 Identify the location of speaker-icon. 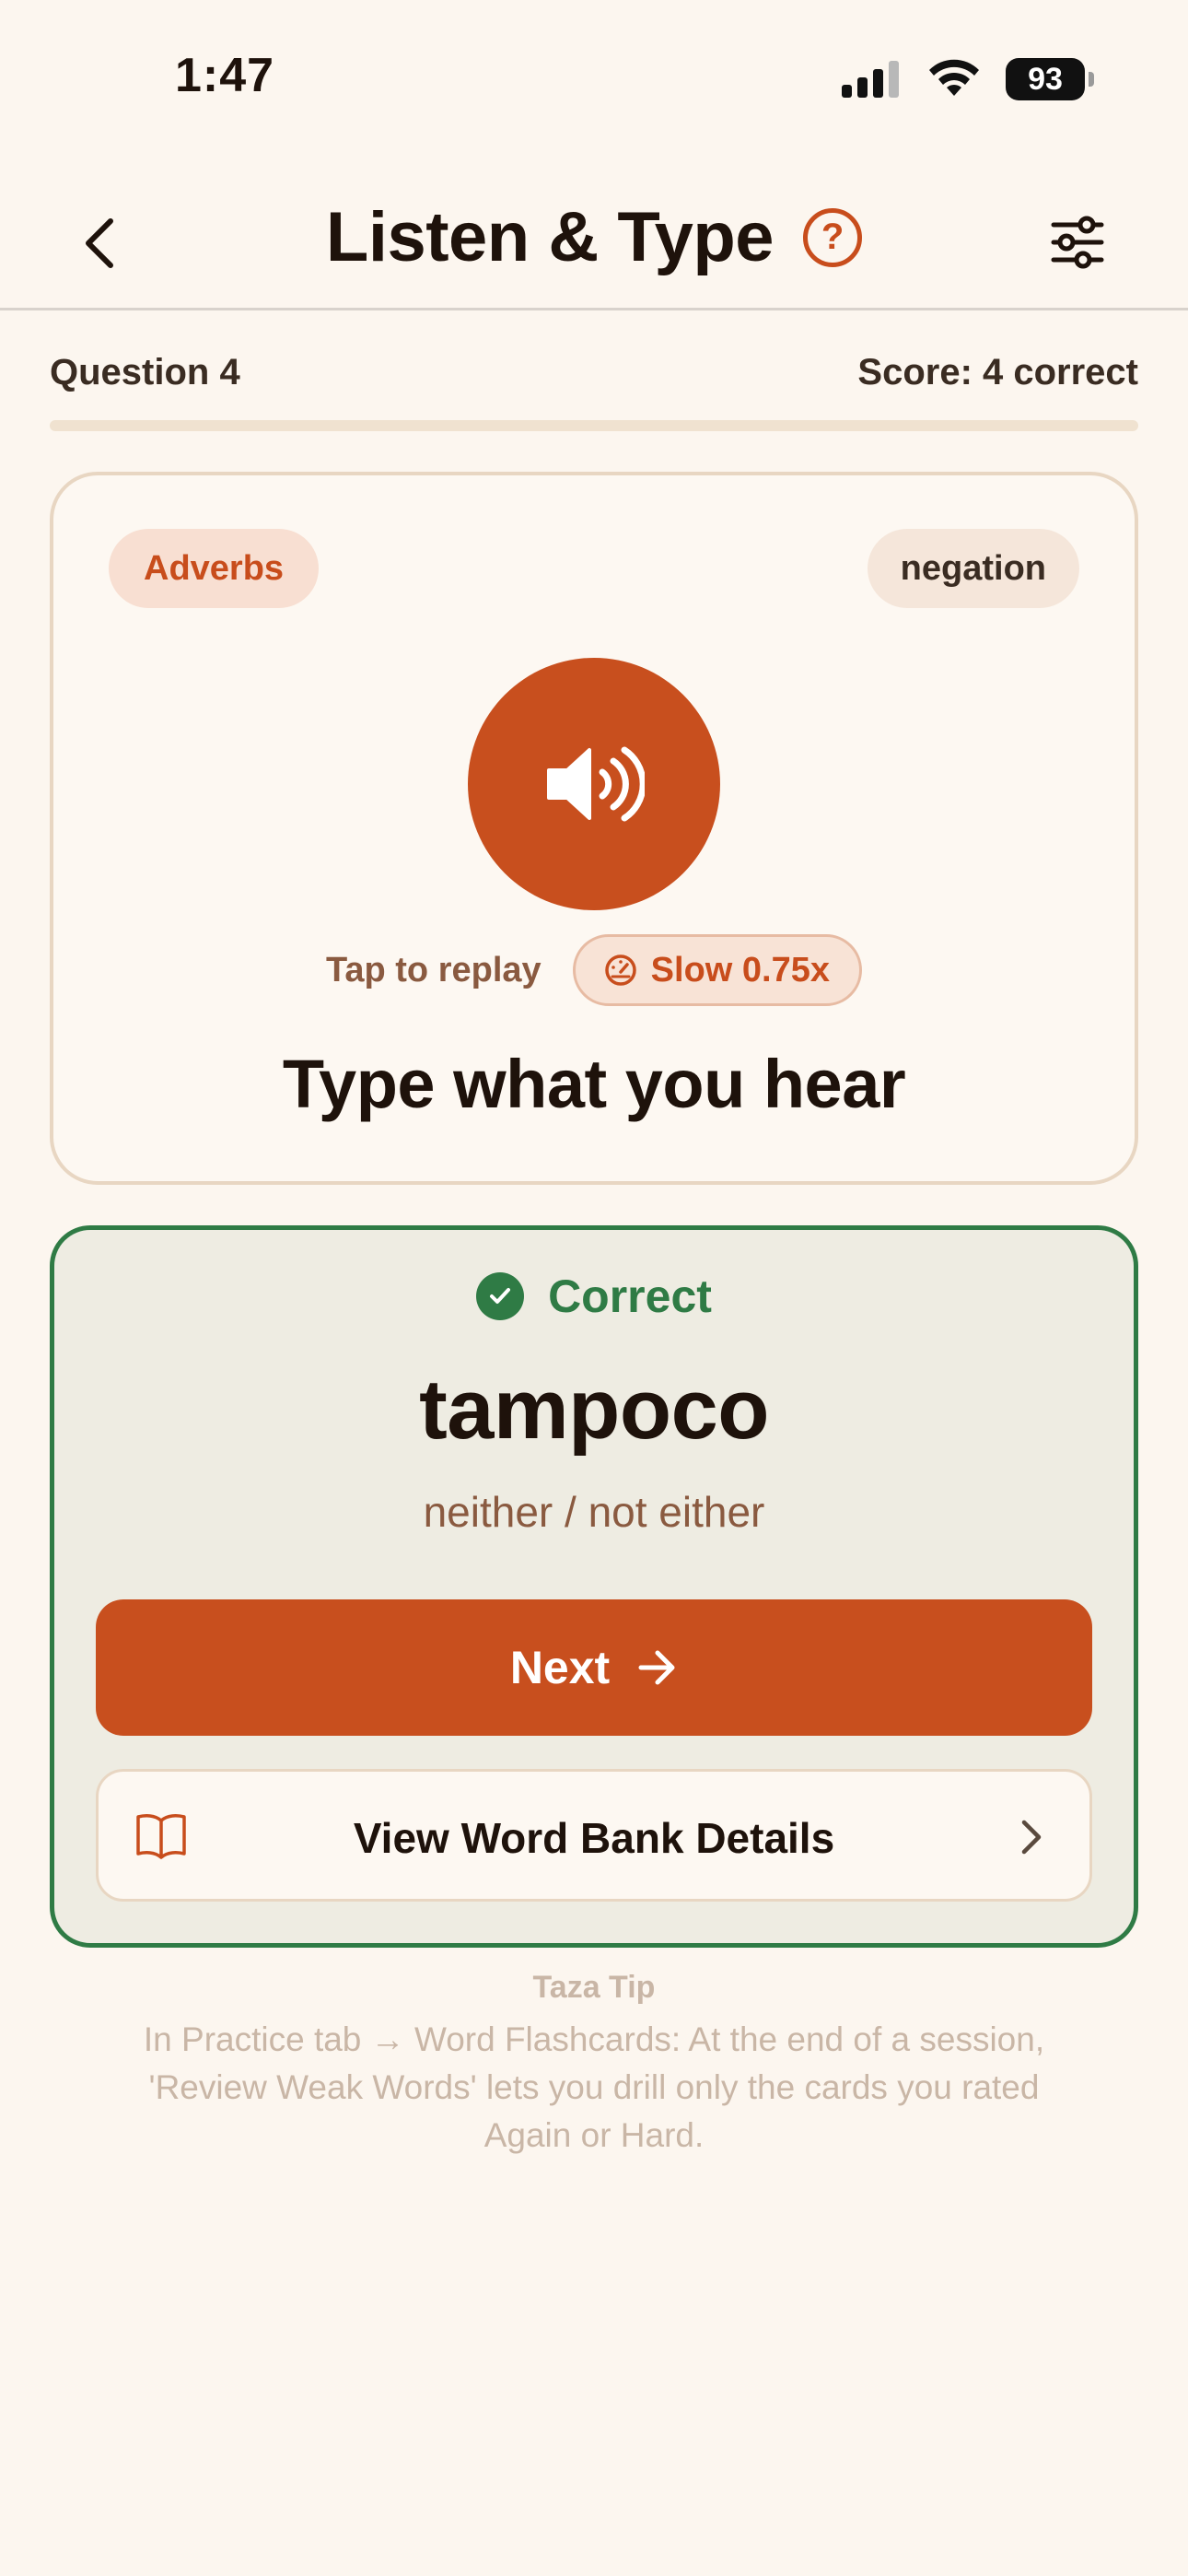
(596, 784).